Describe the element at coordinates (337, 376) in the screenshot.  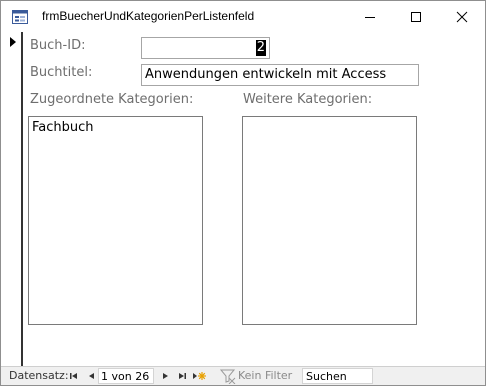
I see `search-input: Suchen` at that location.